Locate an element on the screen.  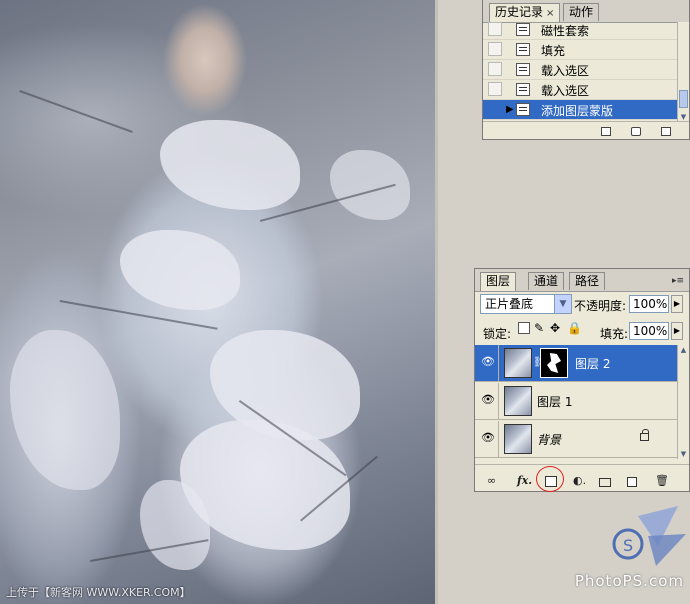
lasso-icon is located at coordinates (523, 29).